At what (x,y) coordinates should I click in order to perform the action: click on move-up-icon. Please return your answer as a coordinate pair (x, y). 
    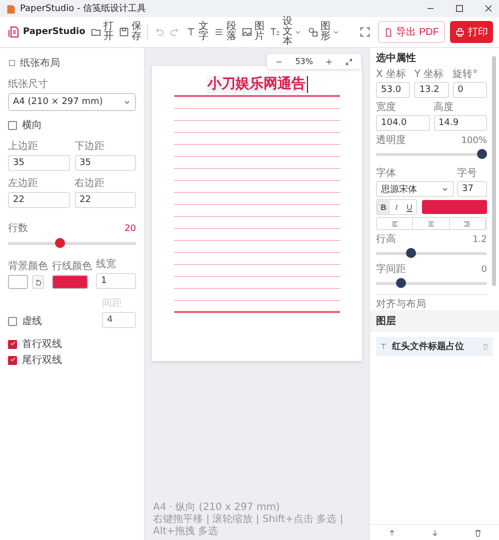
    Looking at the image, I should click on (392, 532).